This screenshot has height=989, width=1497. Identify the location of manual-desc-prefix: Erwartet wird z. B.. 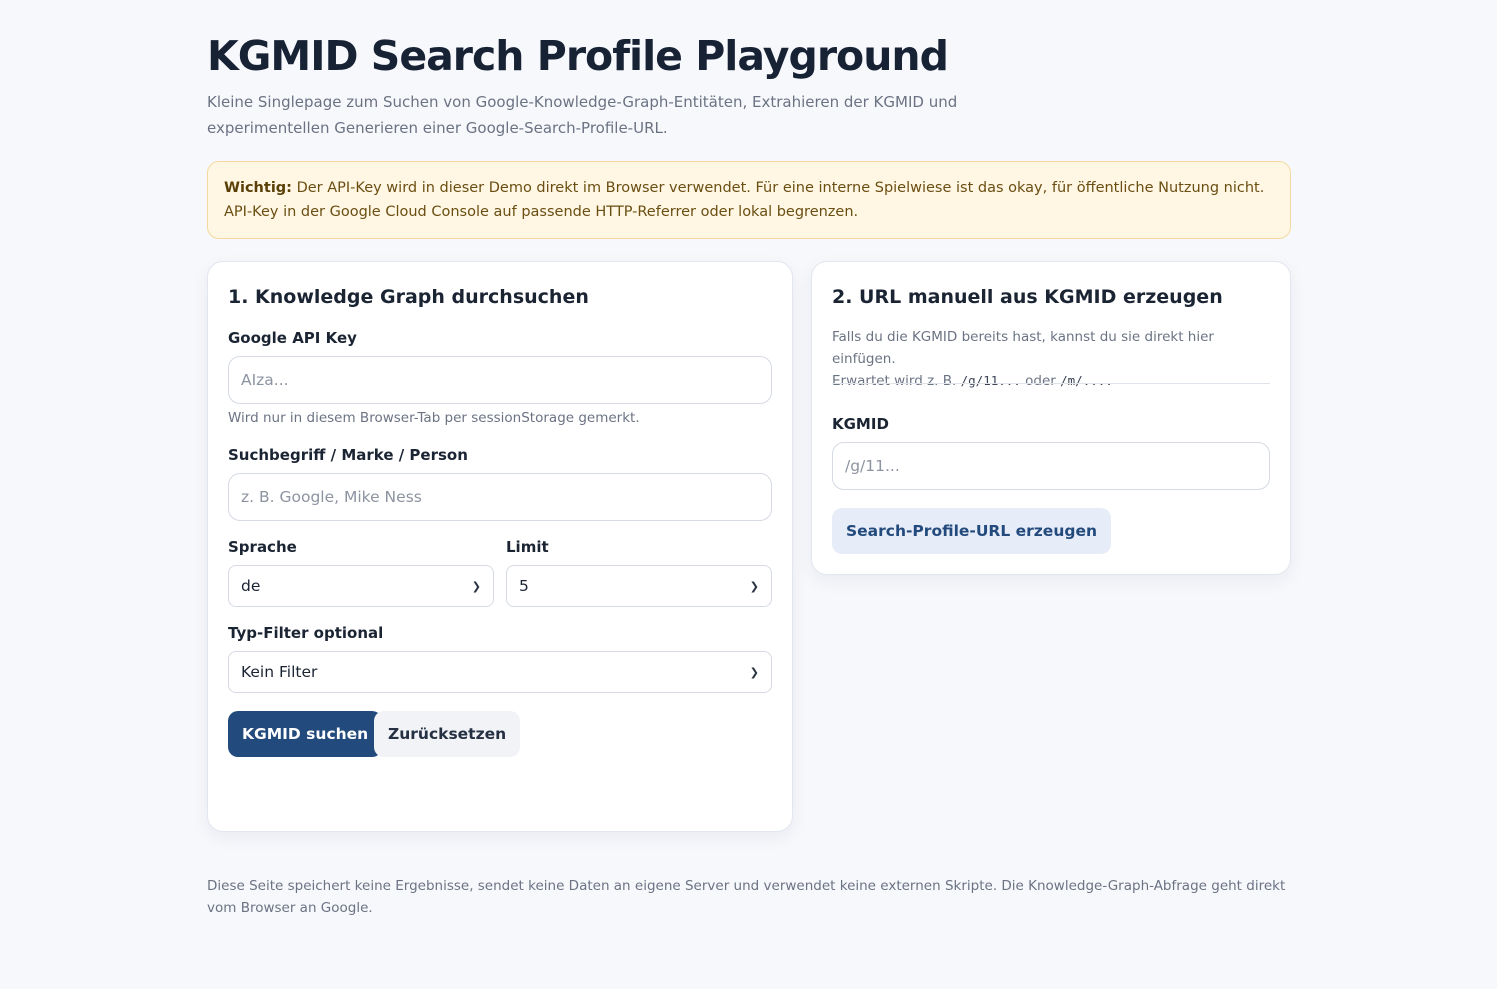
(894, 381).